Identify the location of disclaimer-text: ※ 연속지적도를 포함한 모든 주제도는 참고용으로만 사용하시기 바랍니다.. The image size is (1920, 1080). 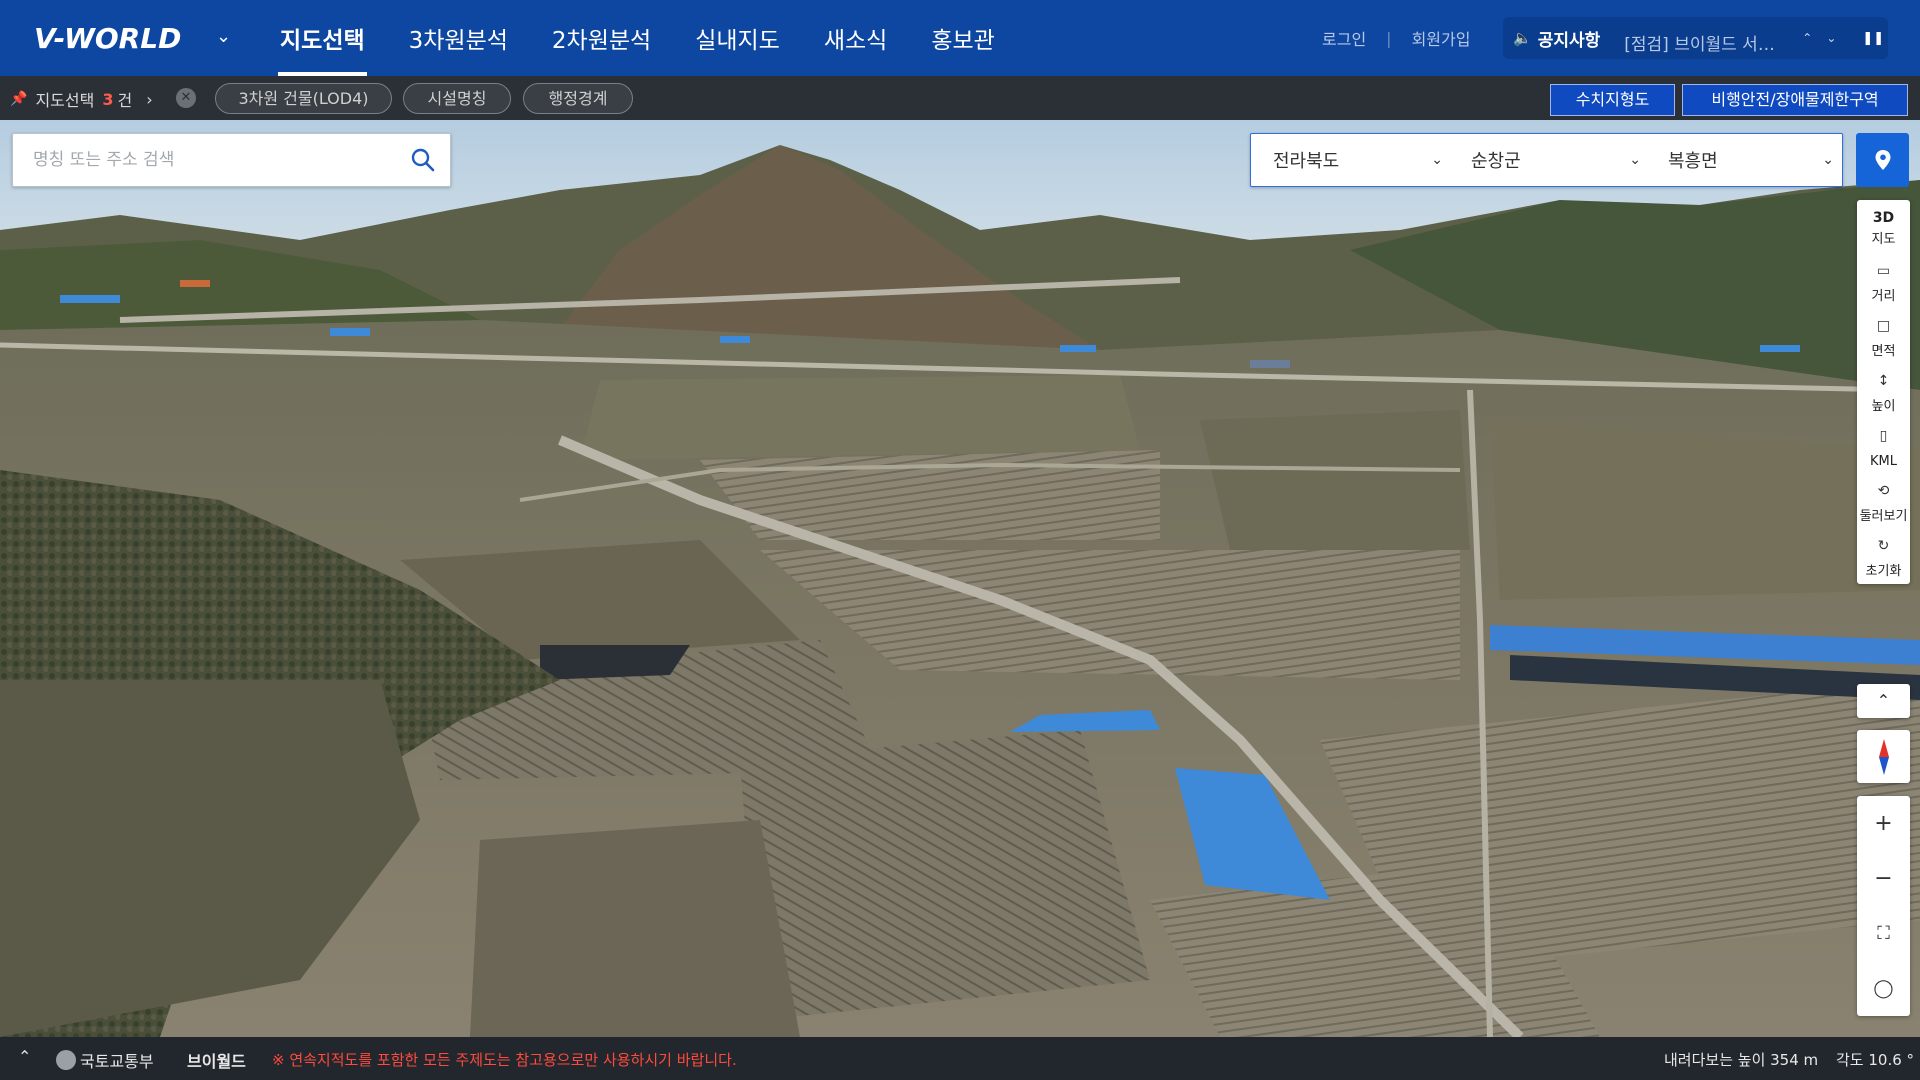
(504, 1060).